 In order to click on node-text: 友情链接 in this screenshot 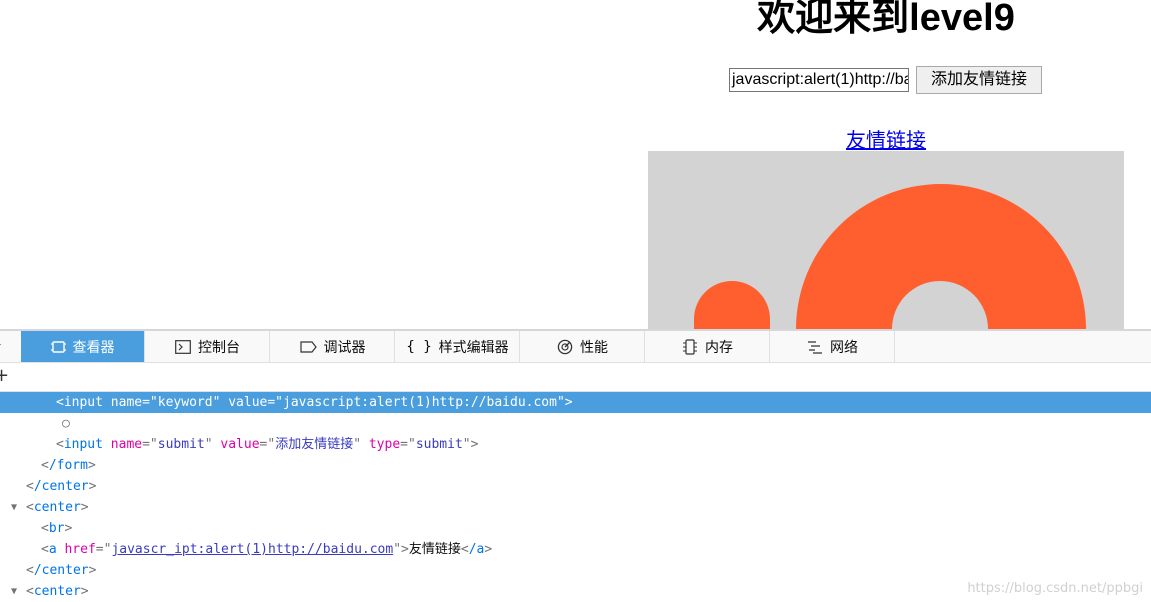, I will do `click(434, 549)`.